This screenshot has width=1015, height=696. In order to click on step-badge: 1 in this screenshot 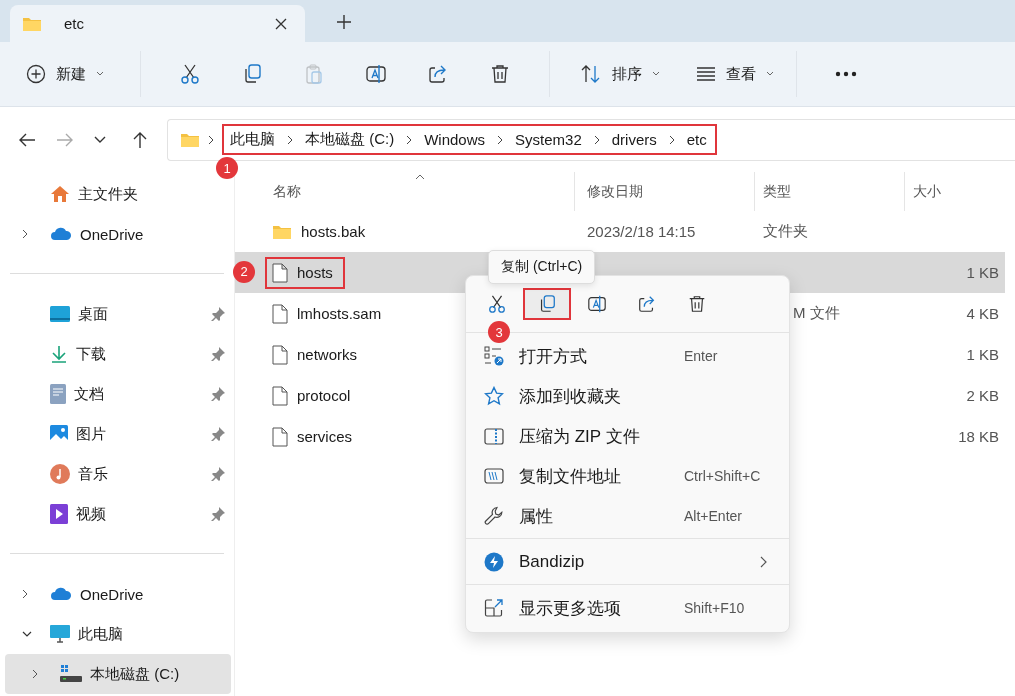, I will do `click(227, 168)`.